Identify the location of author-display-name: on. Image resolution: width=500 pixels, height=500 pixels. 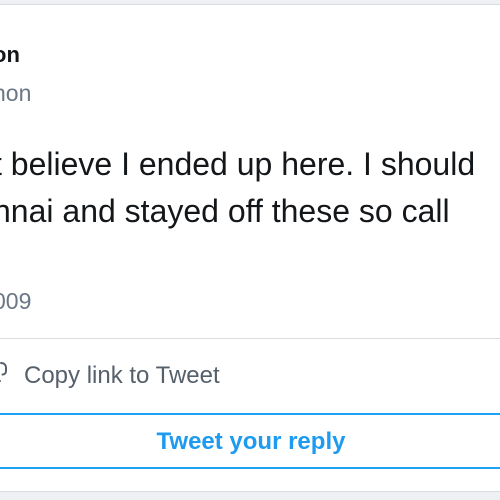
(10, 55).